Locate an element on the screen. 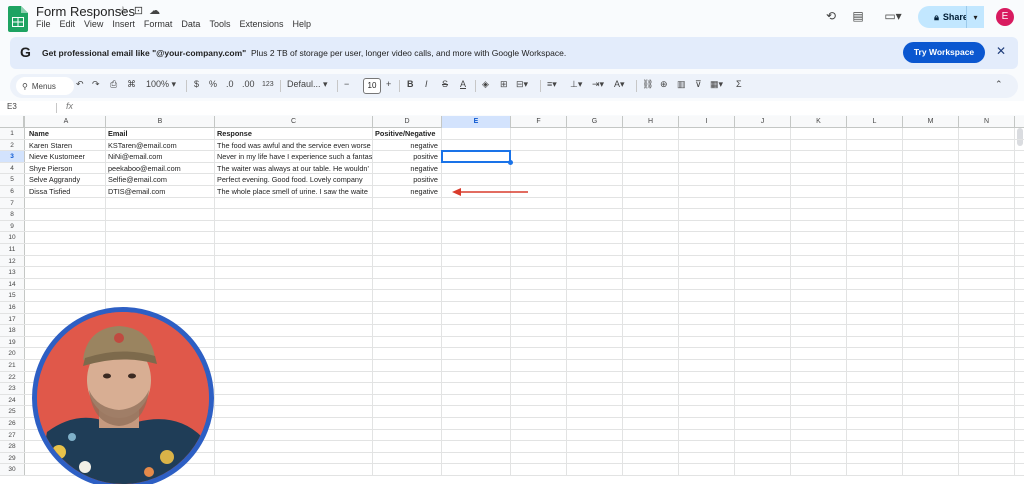 The width and height of the screenshot is (1024, 484). cell-h3 is located at coordinates (651, 156).